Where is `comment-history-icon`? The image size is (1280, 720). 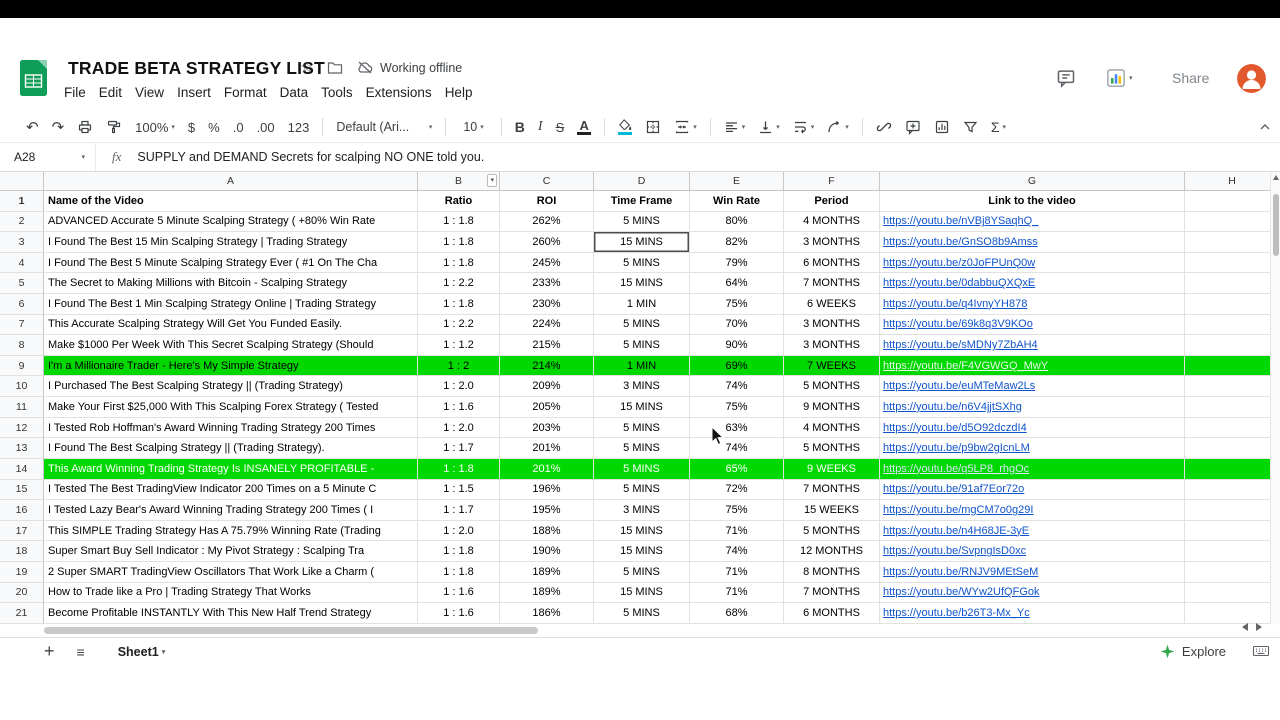 comment-history-icon is located at coordinates (1066, 80).